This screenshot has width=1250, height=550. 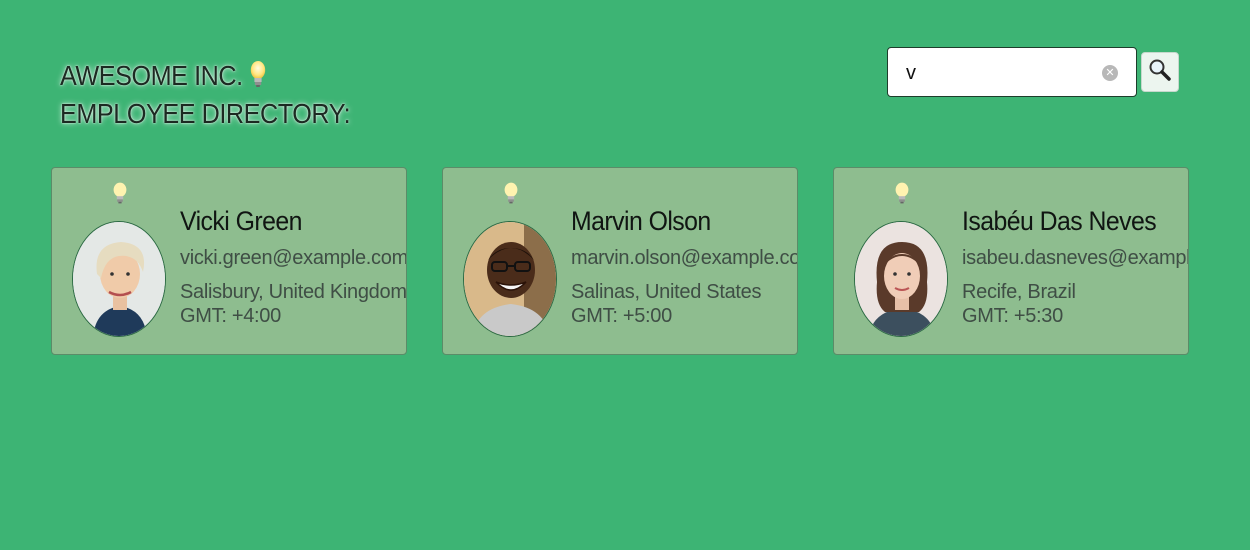 I want to click on company-title: AWESOME INC., so click(x=205, y=77).